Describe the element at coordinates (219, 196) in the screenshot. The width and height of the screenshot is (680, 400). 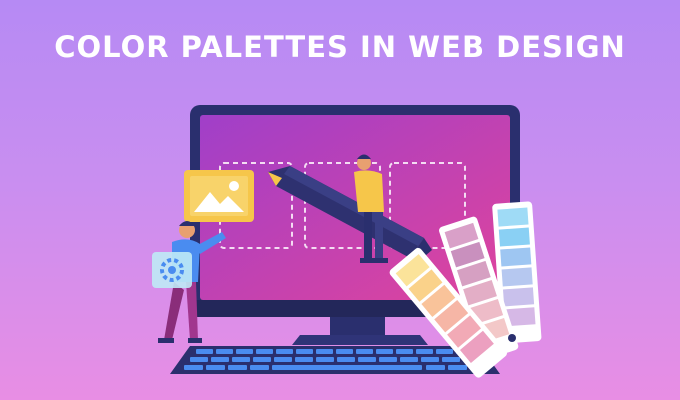
I see `image-placeholder-icon` at that location.